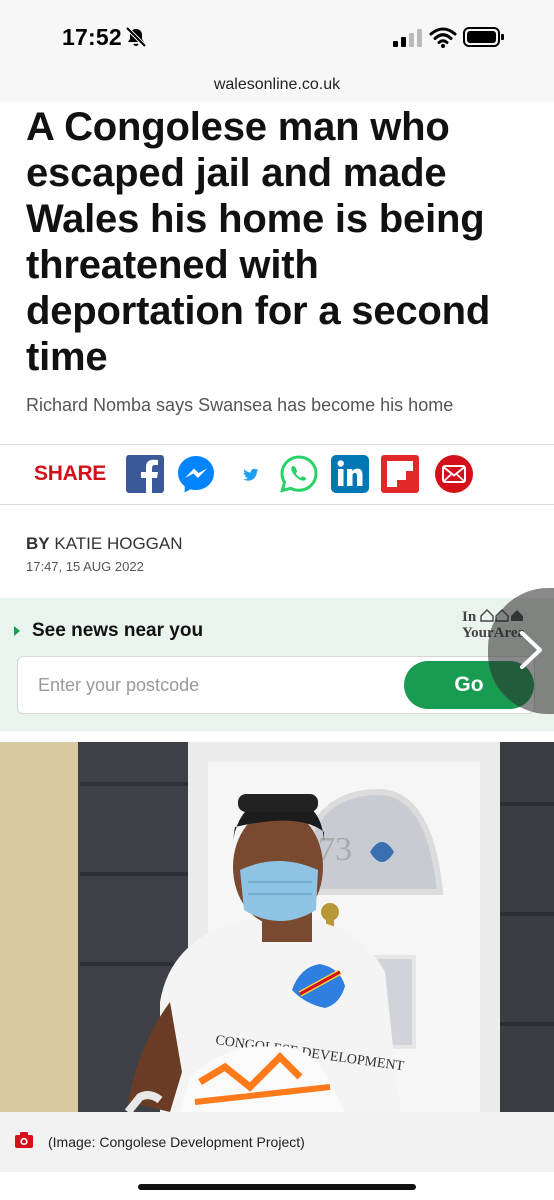 The image size is (554, 1200). Describe the element at coordinates (136, 37) in the screenshot. I see `bell-slash-icon` at that location.